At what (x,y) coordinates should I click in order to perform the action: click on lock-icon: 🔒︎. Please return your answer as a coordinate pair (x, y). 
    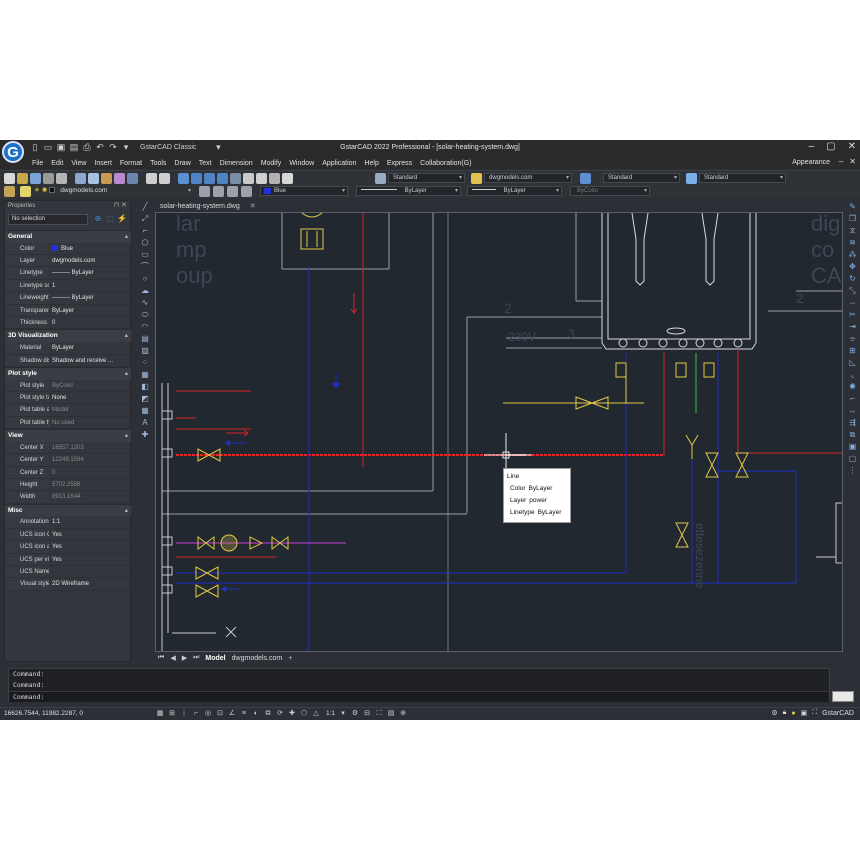
    Looking at the image, I should click on (785, 713).